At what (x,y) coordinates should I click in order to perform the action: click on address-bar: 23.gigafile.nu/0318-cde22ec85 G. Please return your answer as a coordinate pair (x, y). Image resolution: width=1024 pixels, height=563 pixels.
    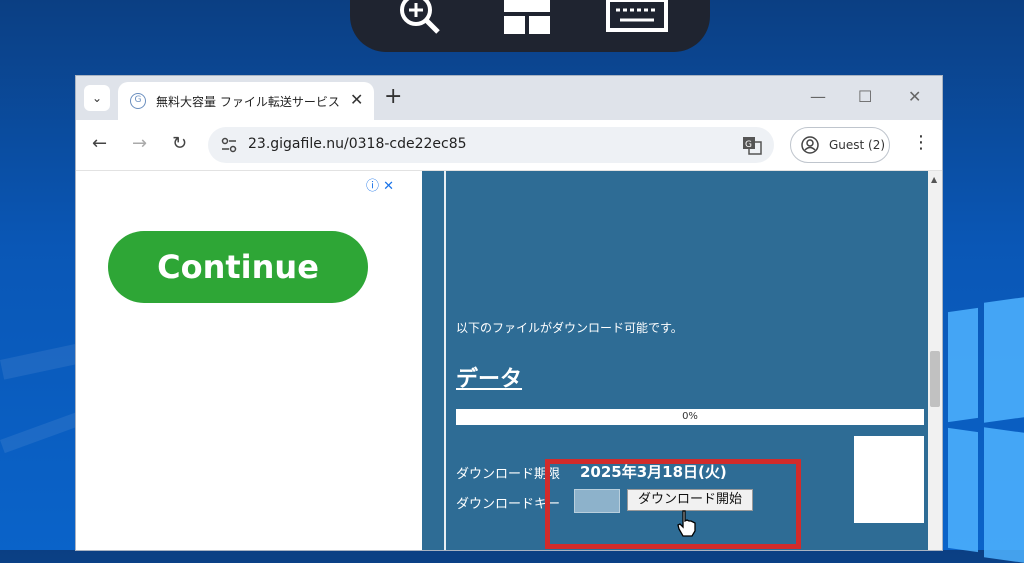
    Looking at the image, I should click on (491, 145).